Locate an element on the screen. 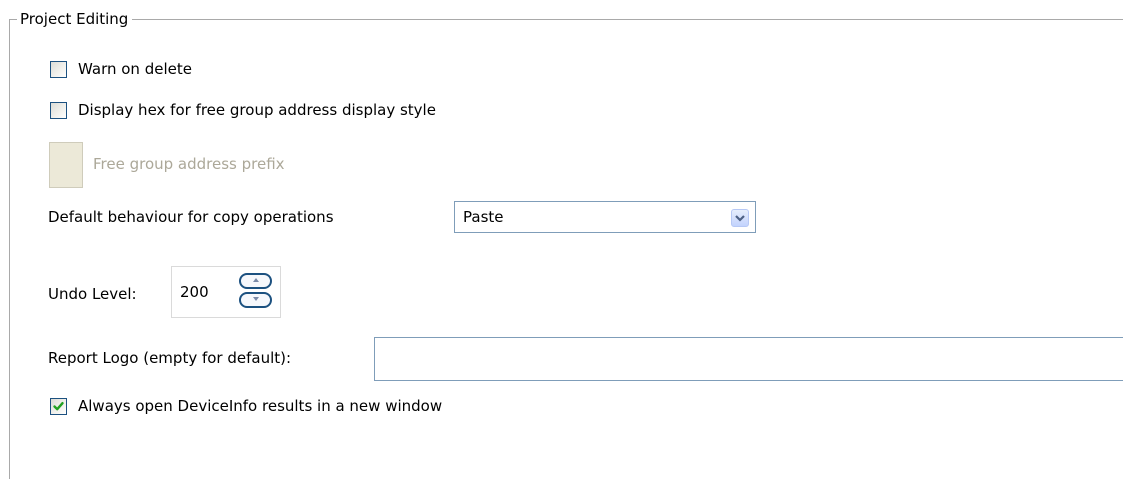 The width and height of the screenshot is (1123, 479). warn-on-delete-row: Warn on delete is located at coordinates (121, 69).